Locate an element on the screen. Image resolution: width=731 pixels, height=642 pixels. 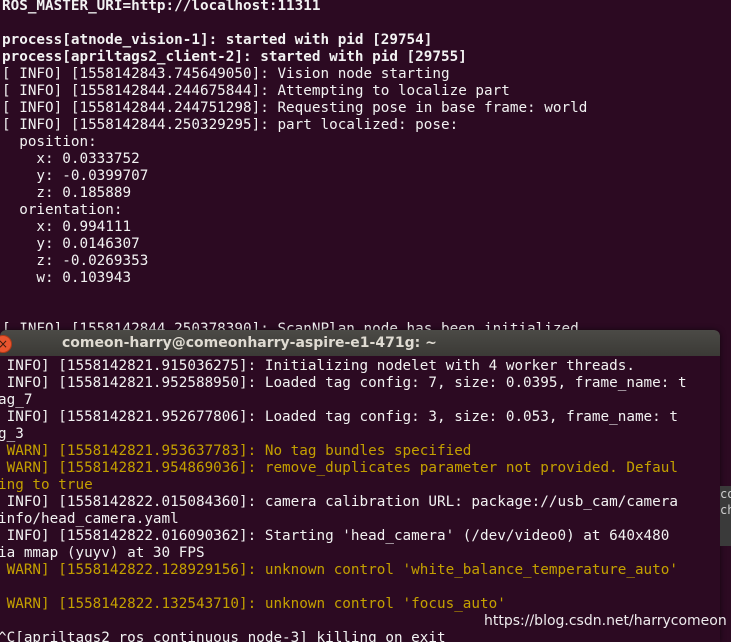
close-icon: × is located at coordinates (6, 344).